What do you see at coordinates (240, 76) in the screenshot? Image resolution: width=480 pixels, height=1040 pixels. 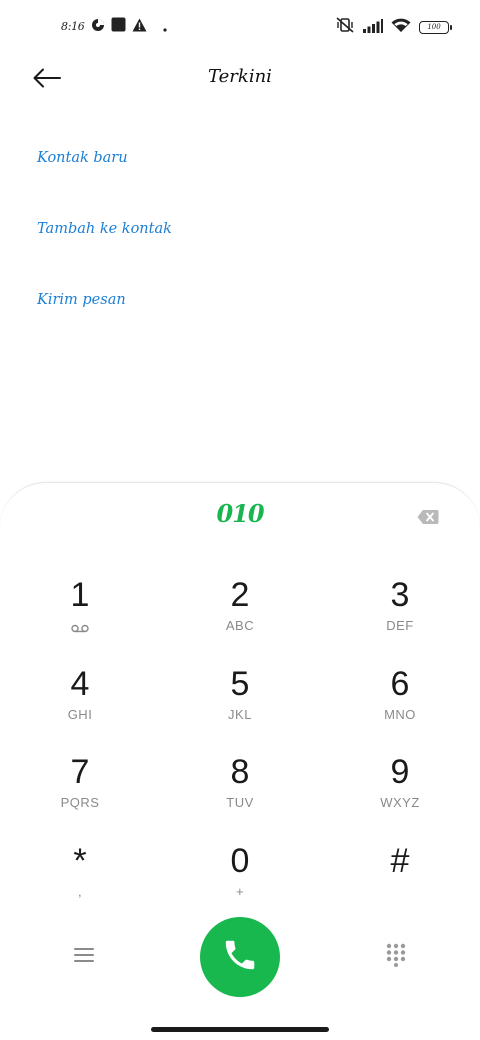 I see `page-title: Terkini` at bounding box center [240, 76].